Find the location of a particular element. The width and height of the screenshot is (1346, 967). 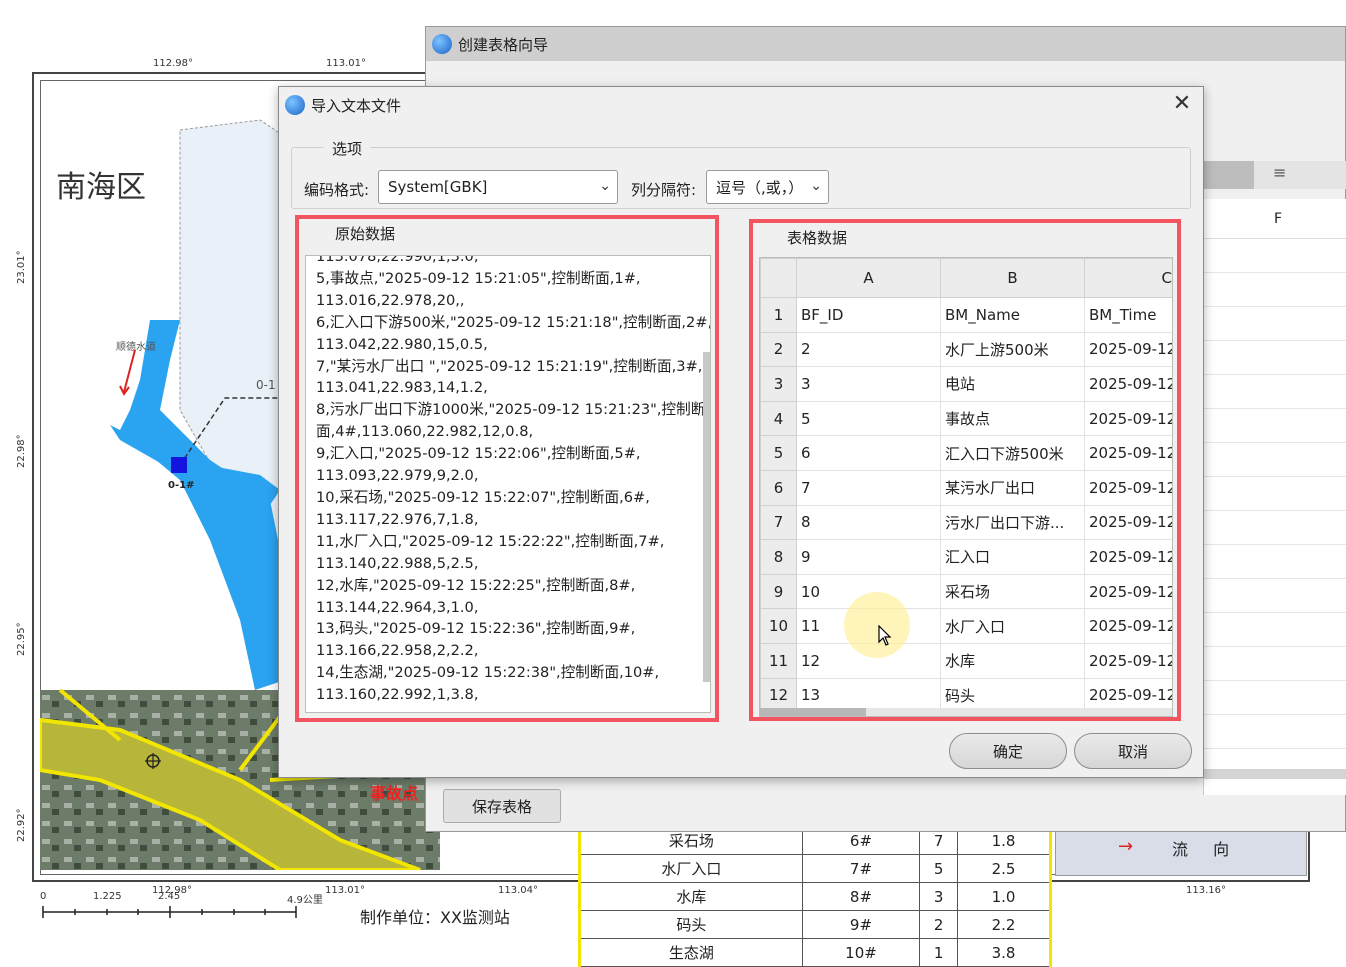

row-number: 8 is located at coordinates (778, 557).